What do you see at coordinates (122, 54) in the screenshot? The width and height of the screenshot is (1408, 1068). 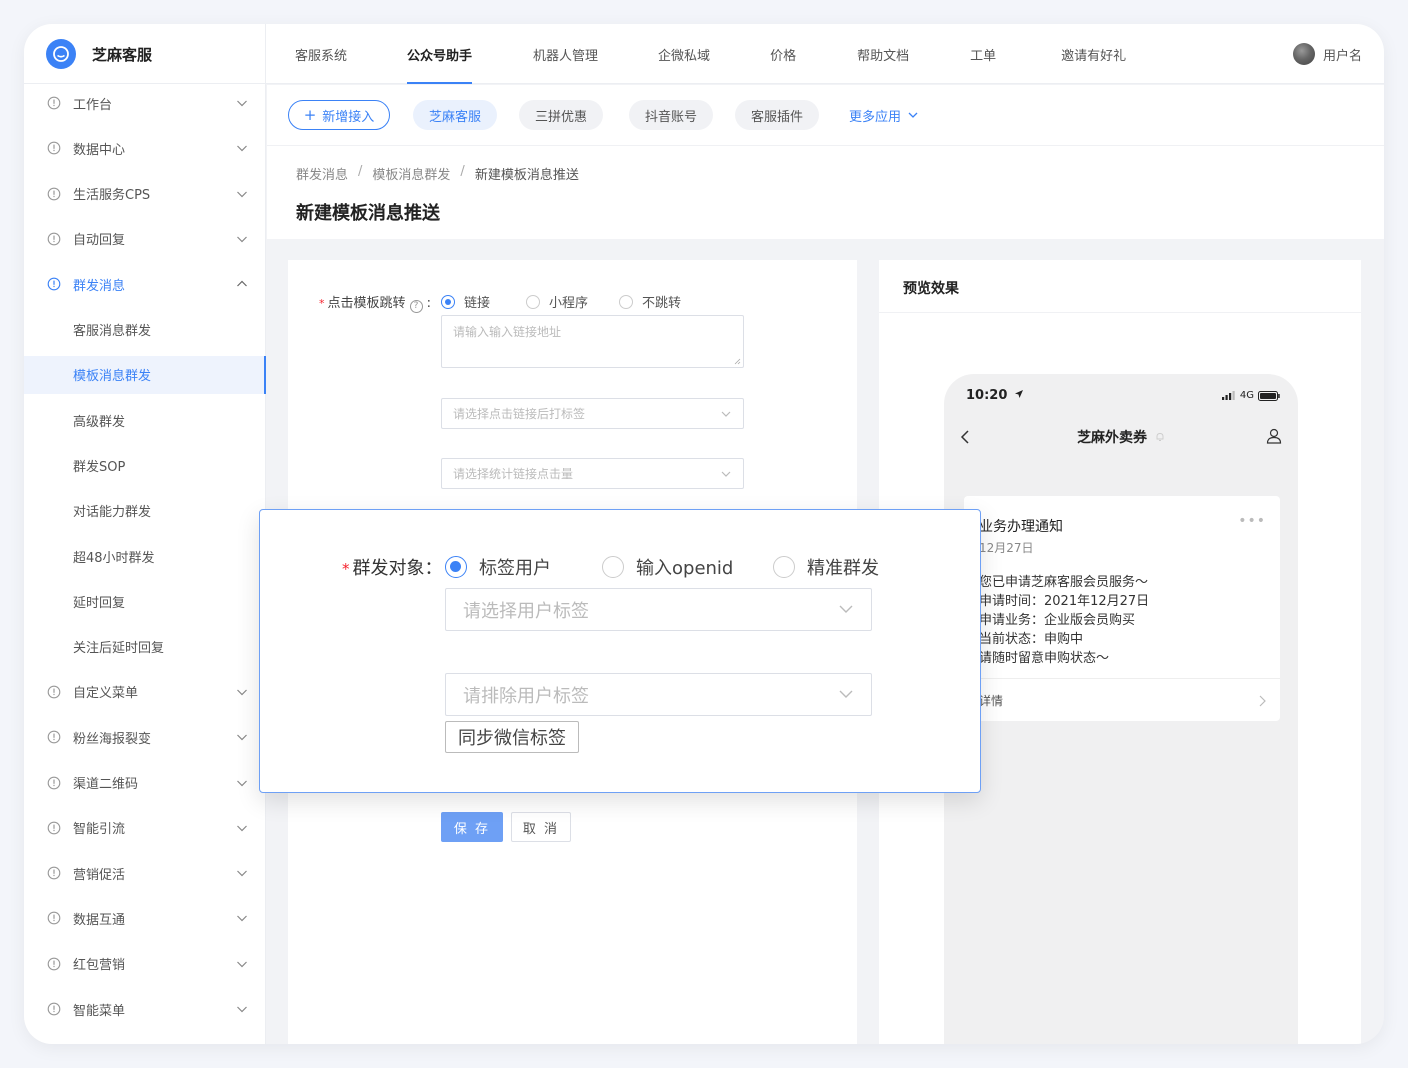 I see `logo-text: 芝麻客服` at bounding box center [122, 54].